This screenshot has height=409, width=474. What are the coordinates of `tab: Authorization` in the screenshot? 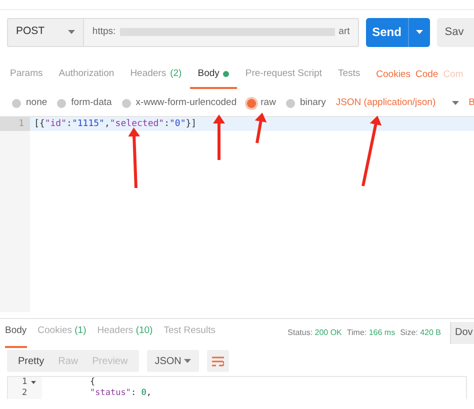 It's located at (86, 75).